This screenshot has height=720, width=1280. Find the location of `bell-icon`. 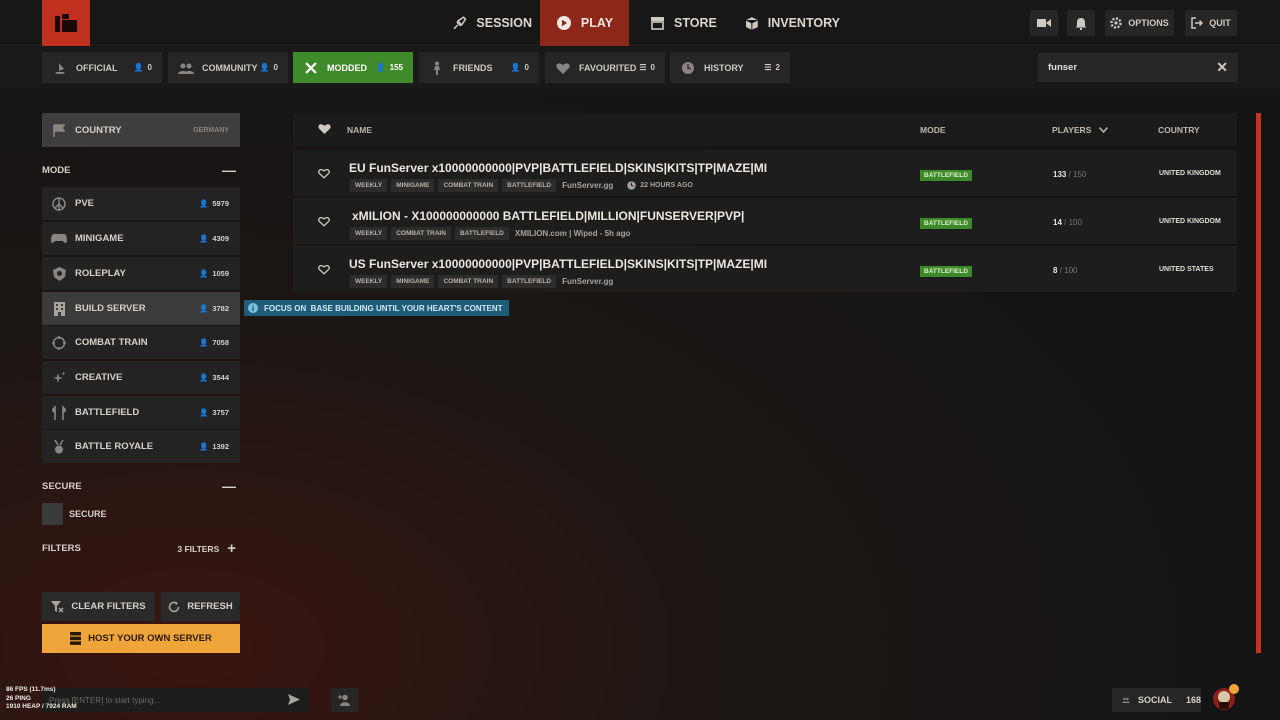

bell-icon is located at coordinates (1081, 23).